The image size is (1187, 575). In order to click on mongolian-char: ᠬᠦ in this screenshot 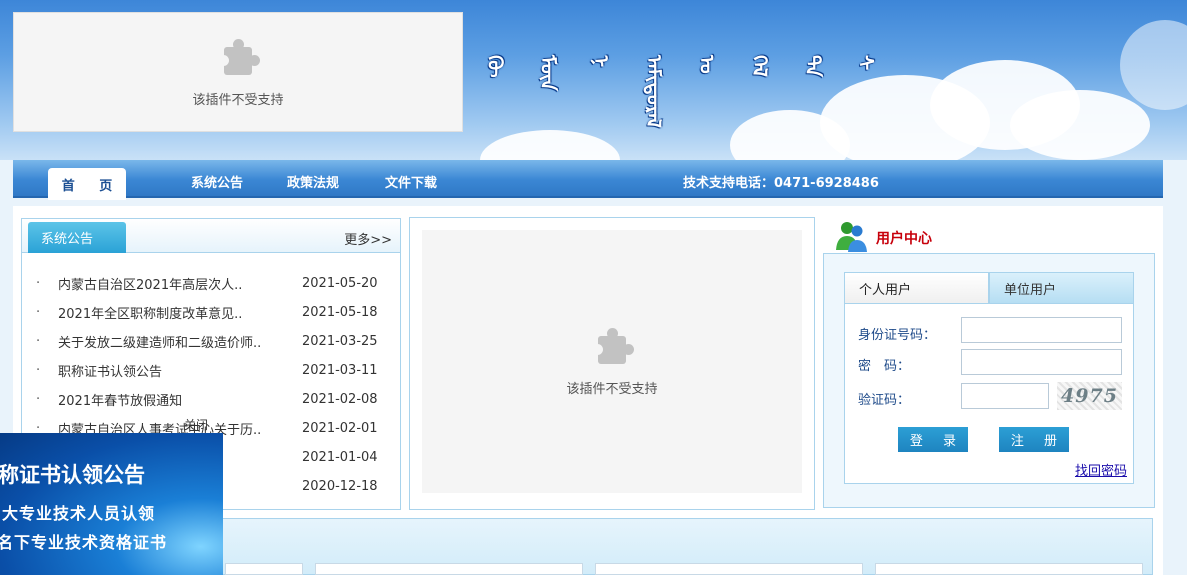, I will do `click(495, 66)`.